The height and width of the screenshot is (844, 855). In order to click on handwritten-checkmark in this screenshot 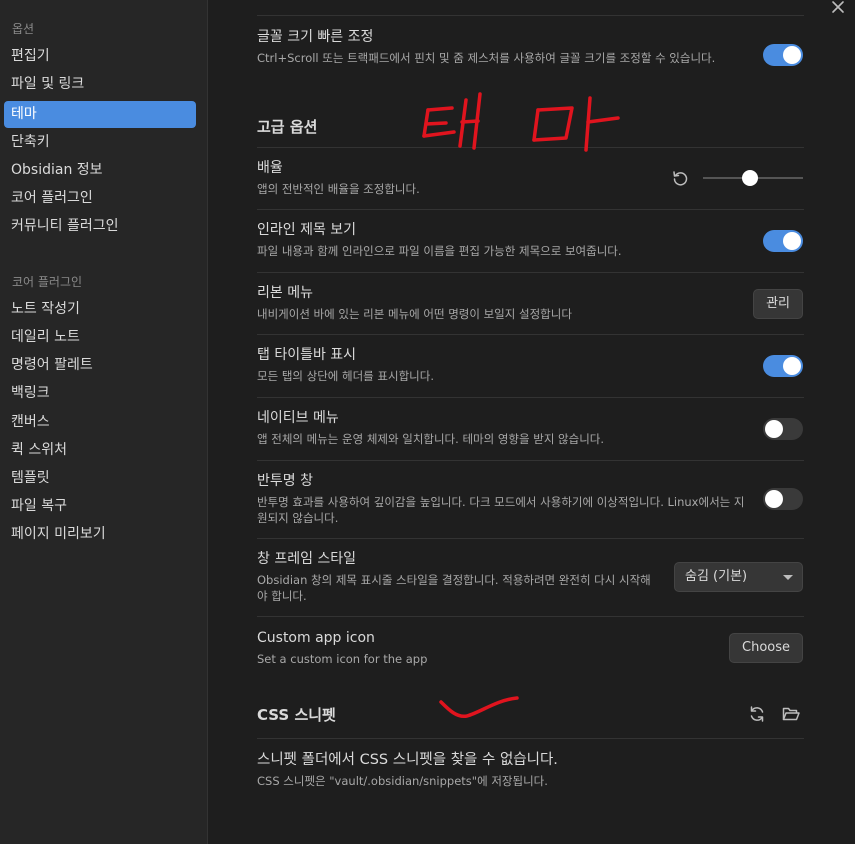, I will do `click(479, 707)`.